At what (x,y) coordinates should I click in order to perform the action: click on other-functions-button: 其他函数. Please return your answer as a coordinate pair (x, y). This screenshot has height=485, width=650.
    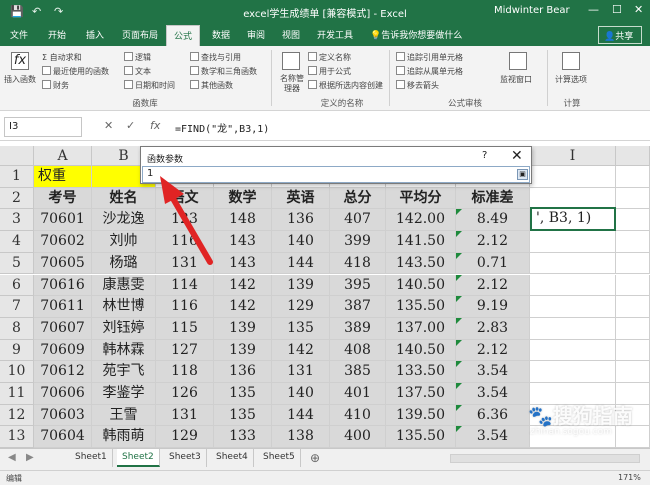
    Looking at the image, I should click on (211, 85).